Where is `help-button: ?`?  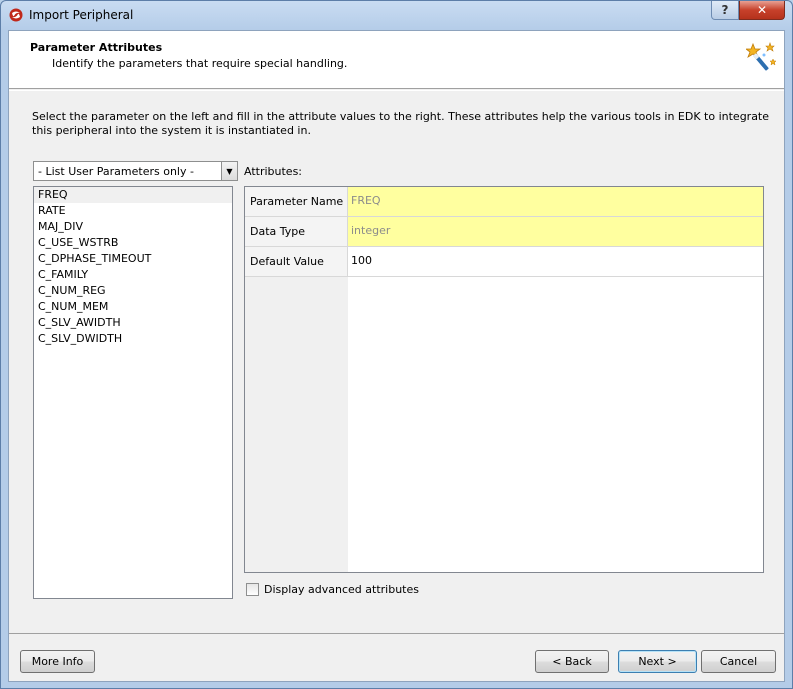
help-button: ? is located at coordinates (725, 10).